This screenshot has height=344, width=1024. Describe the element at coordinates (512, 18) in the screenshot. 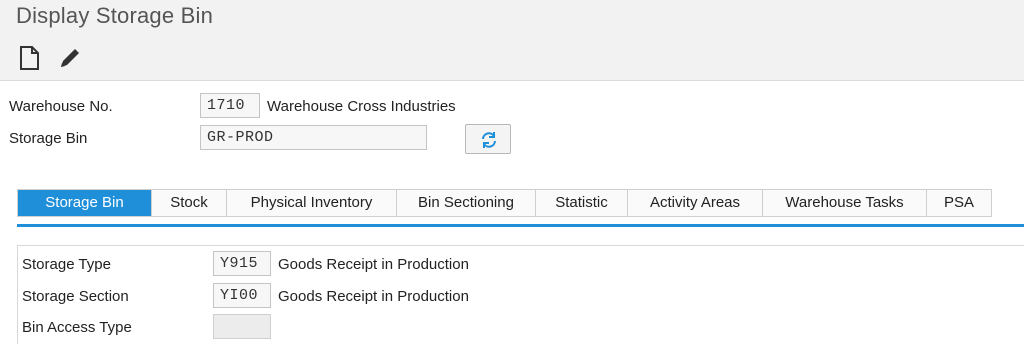

I see `title-bar: Display Storage Bin` at that location.